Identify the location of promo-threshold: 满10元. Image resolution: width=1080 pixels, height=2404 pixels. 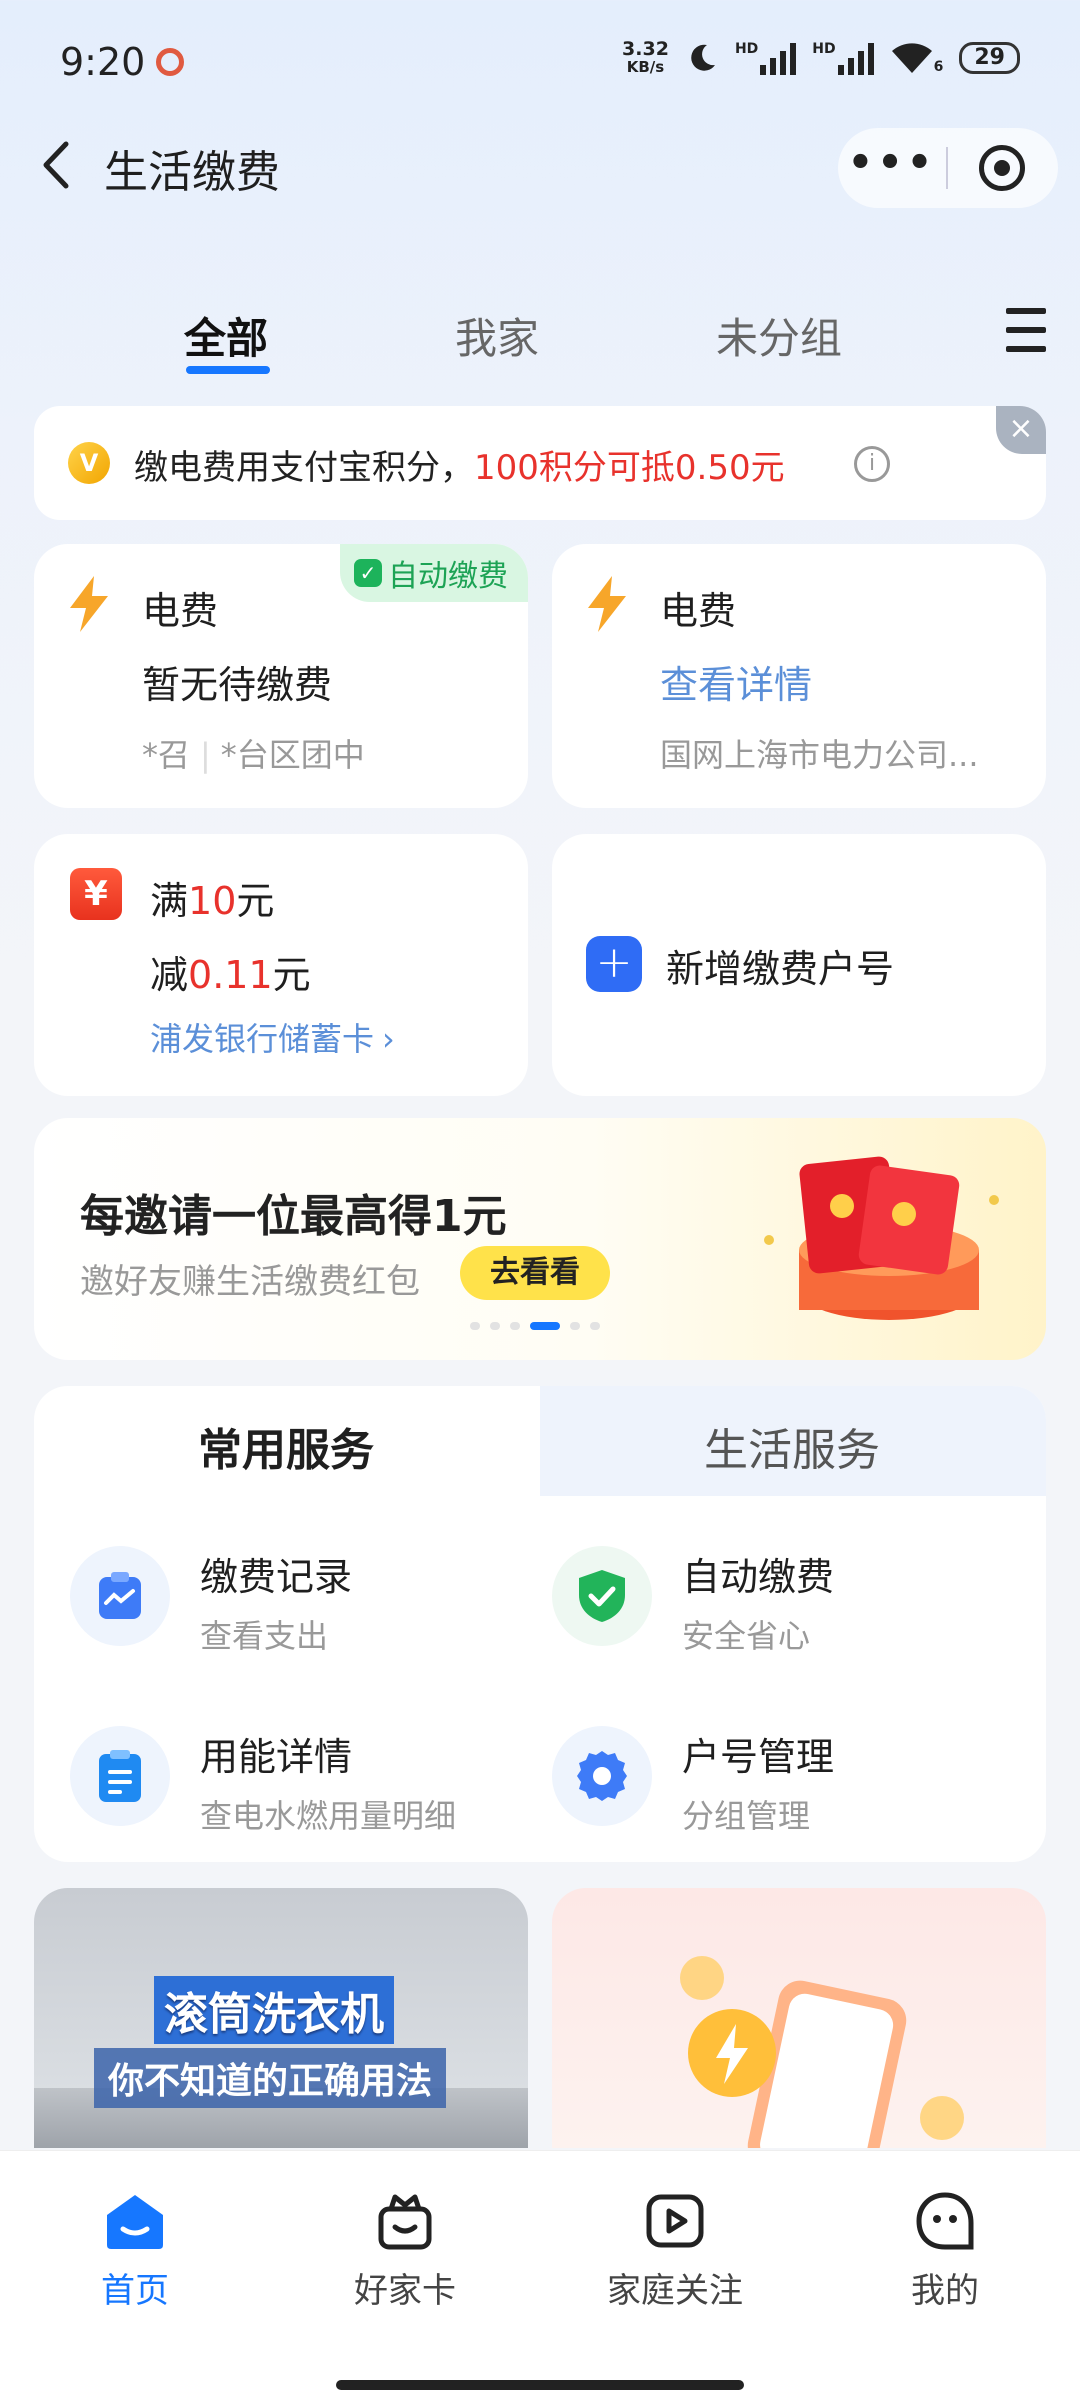
(212, 897).